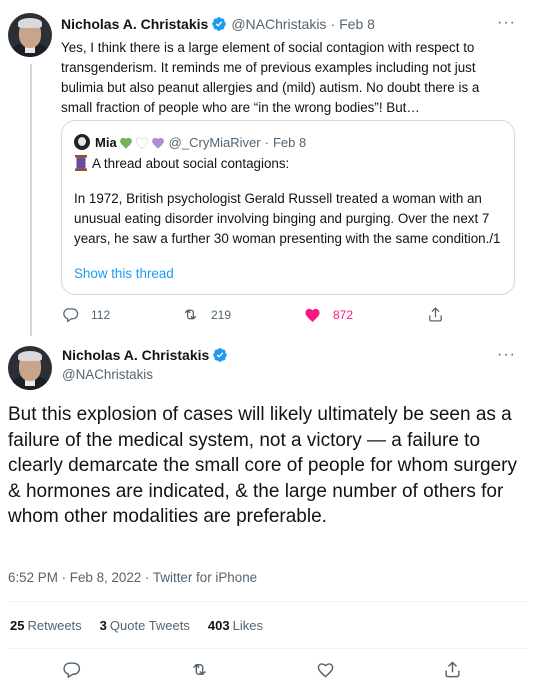  What do you see at coordinates (218, 625) in the screenshot?
I see `likes-stat-count: 403` at bounding box center [218, 625].